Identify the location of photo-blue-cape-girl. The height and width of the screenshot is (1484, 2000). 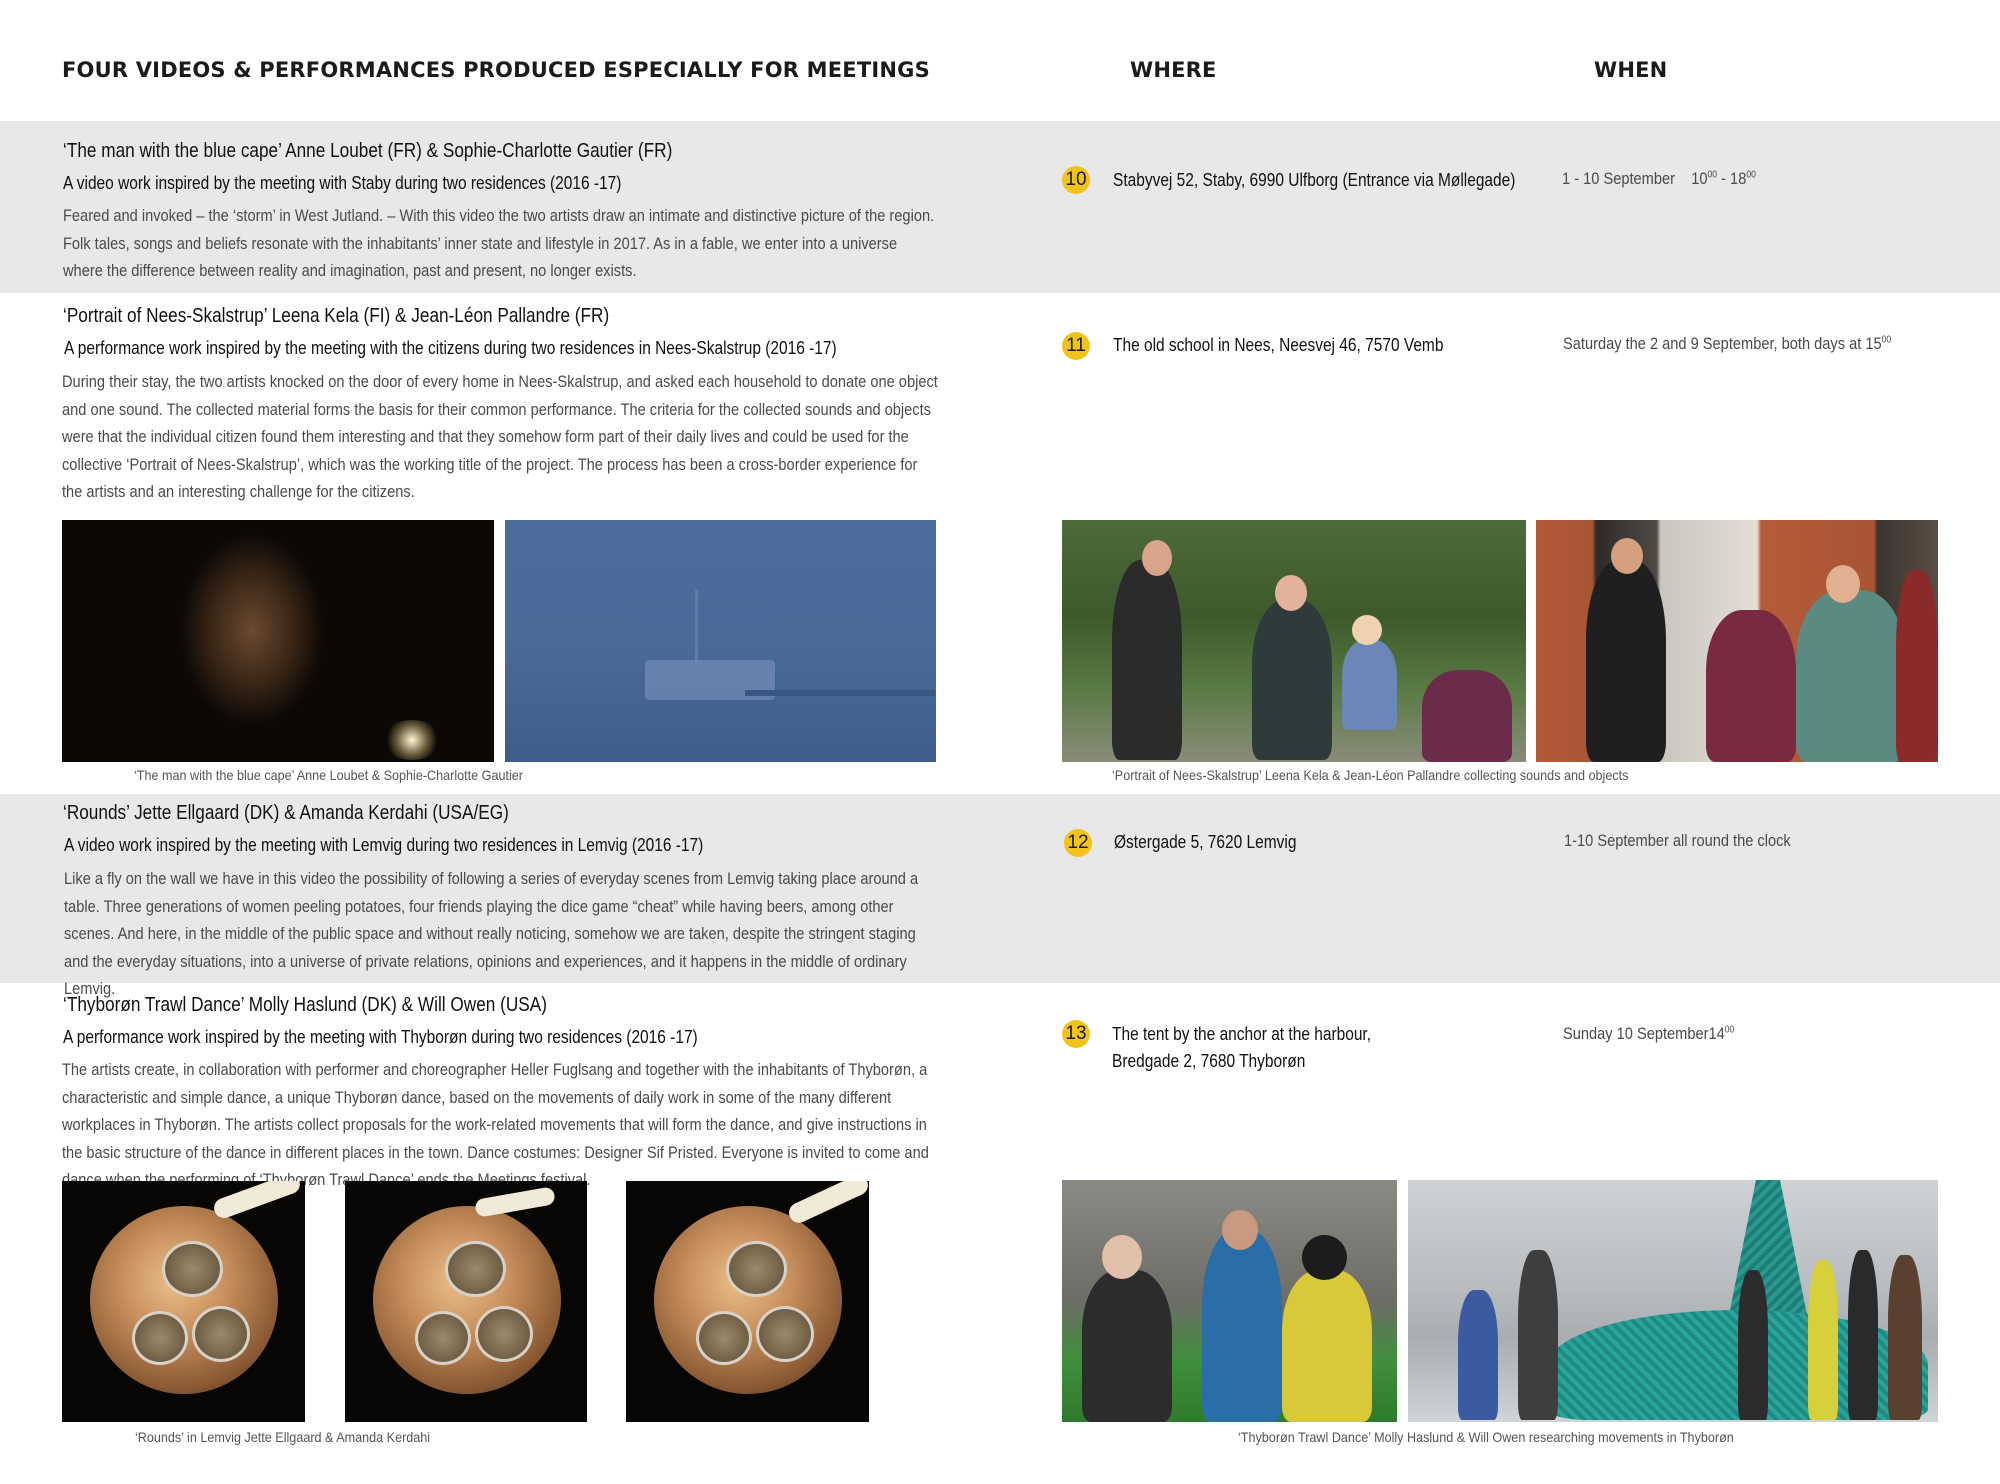
(278, 641).